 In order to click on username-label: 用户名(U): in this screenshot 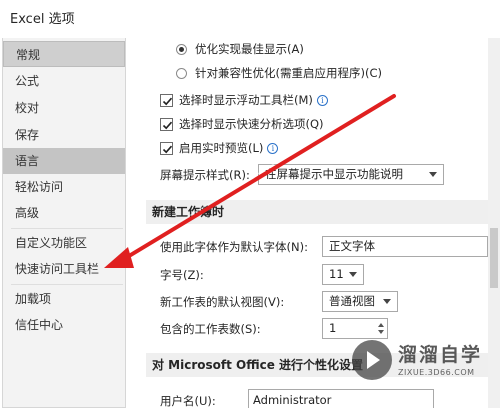, I will do `click(188, 401)`.